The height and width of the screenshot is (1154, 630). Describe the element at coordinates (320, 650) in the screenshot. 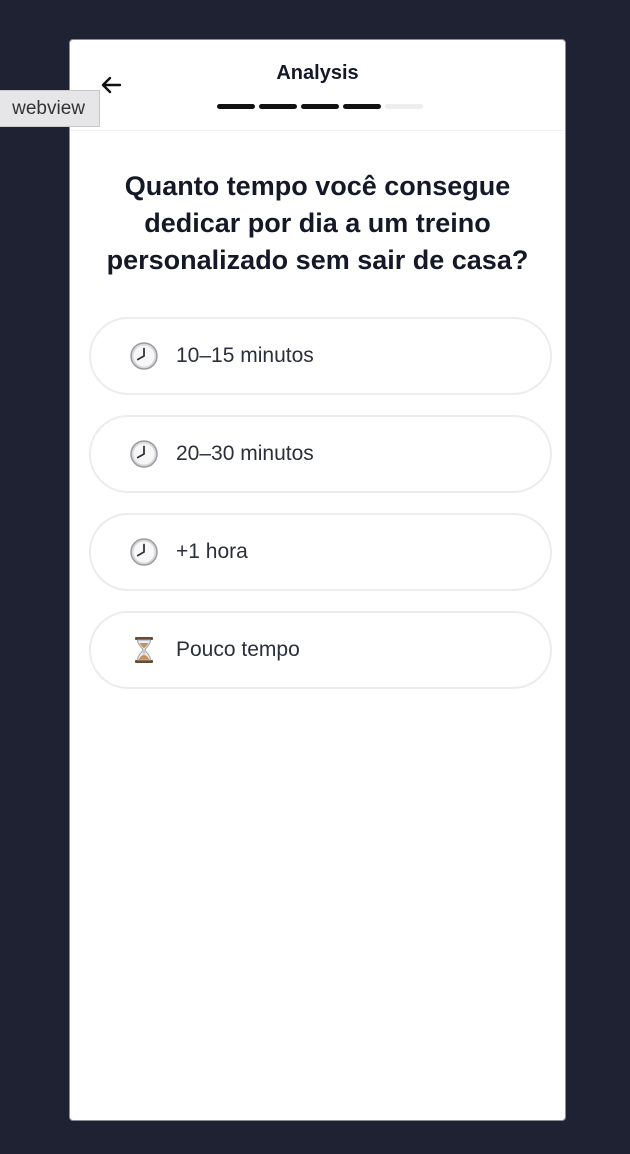

I see `option-little-time: Pouco tempo` at that location.